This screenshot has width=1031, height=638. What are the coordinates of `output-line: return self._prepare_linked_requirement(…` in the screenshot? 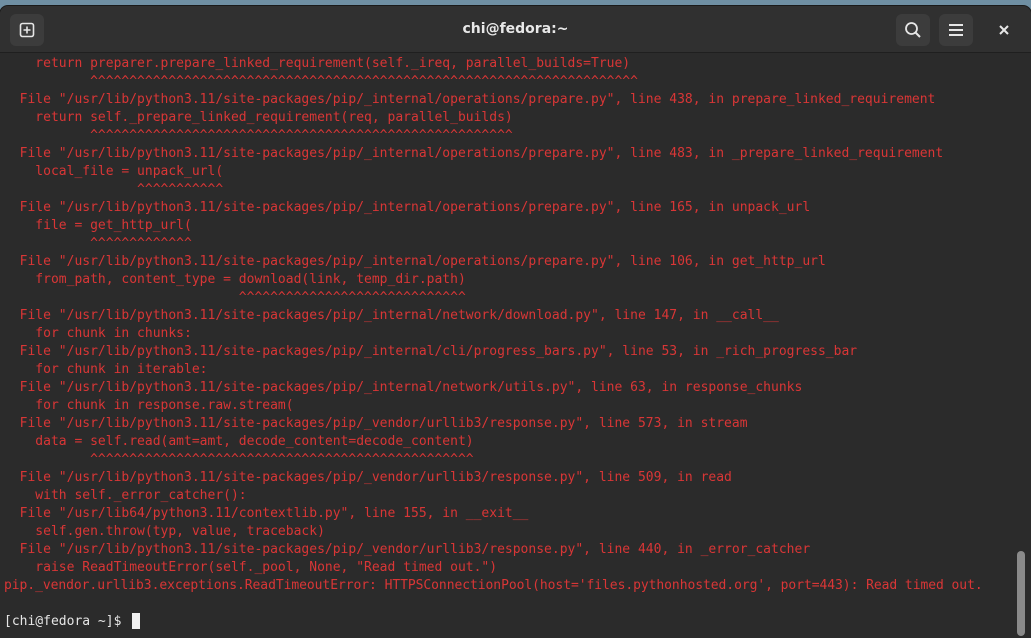 It's located at (258, 117).